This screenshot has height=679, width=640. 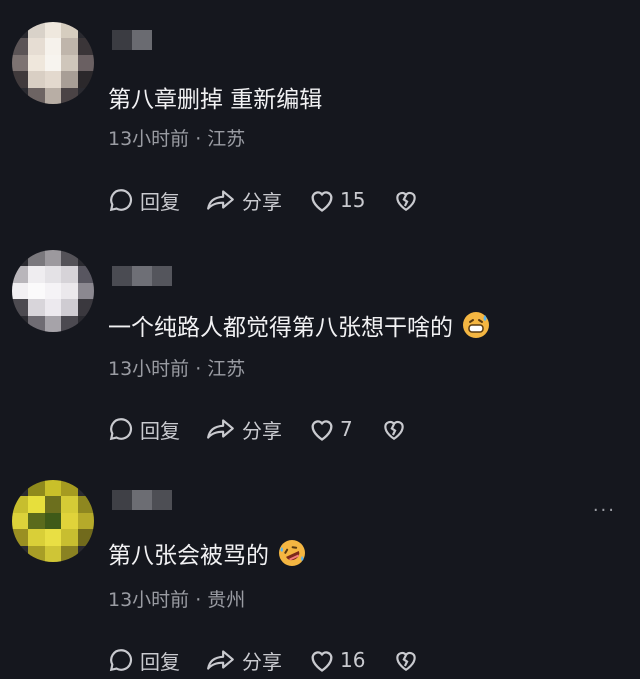 What do you see at coordinates (292, 553) in the screenshot?
I see `rolling-laughing-emoji-icon` at bounding box center [292, 553].